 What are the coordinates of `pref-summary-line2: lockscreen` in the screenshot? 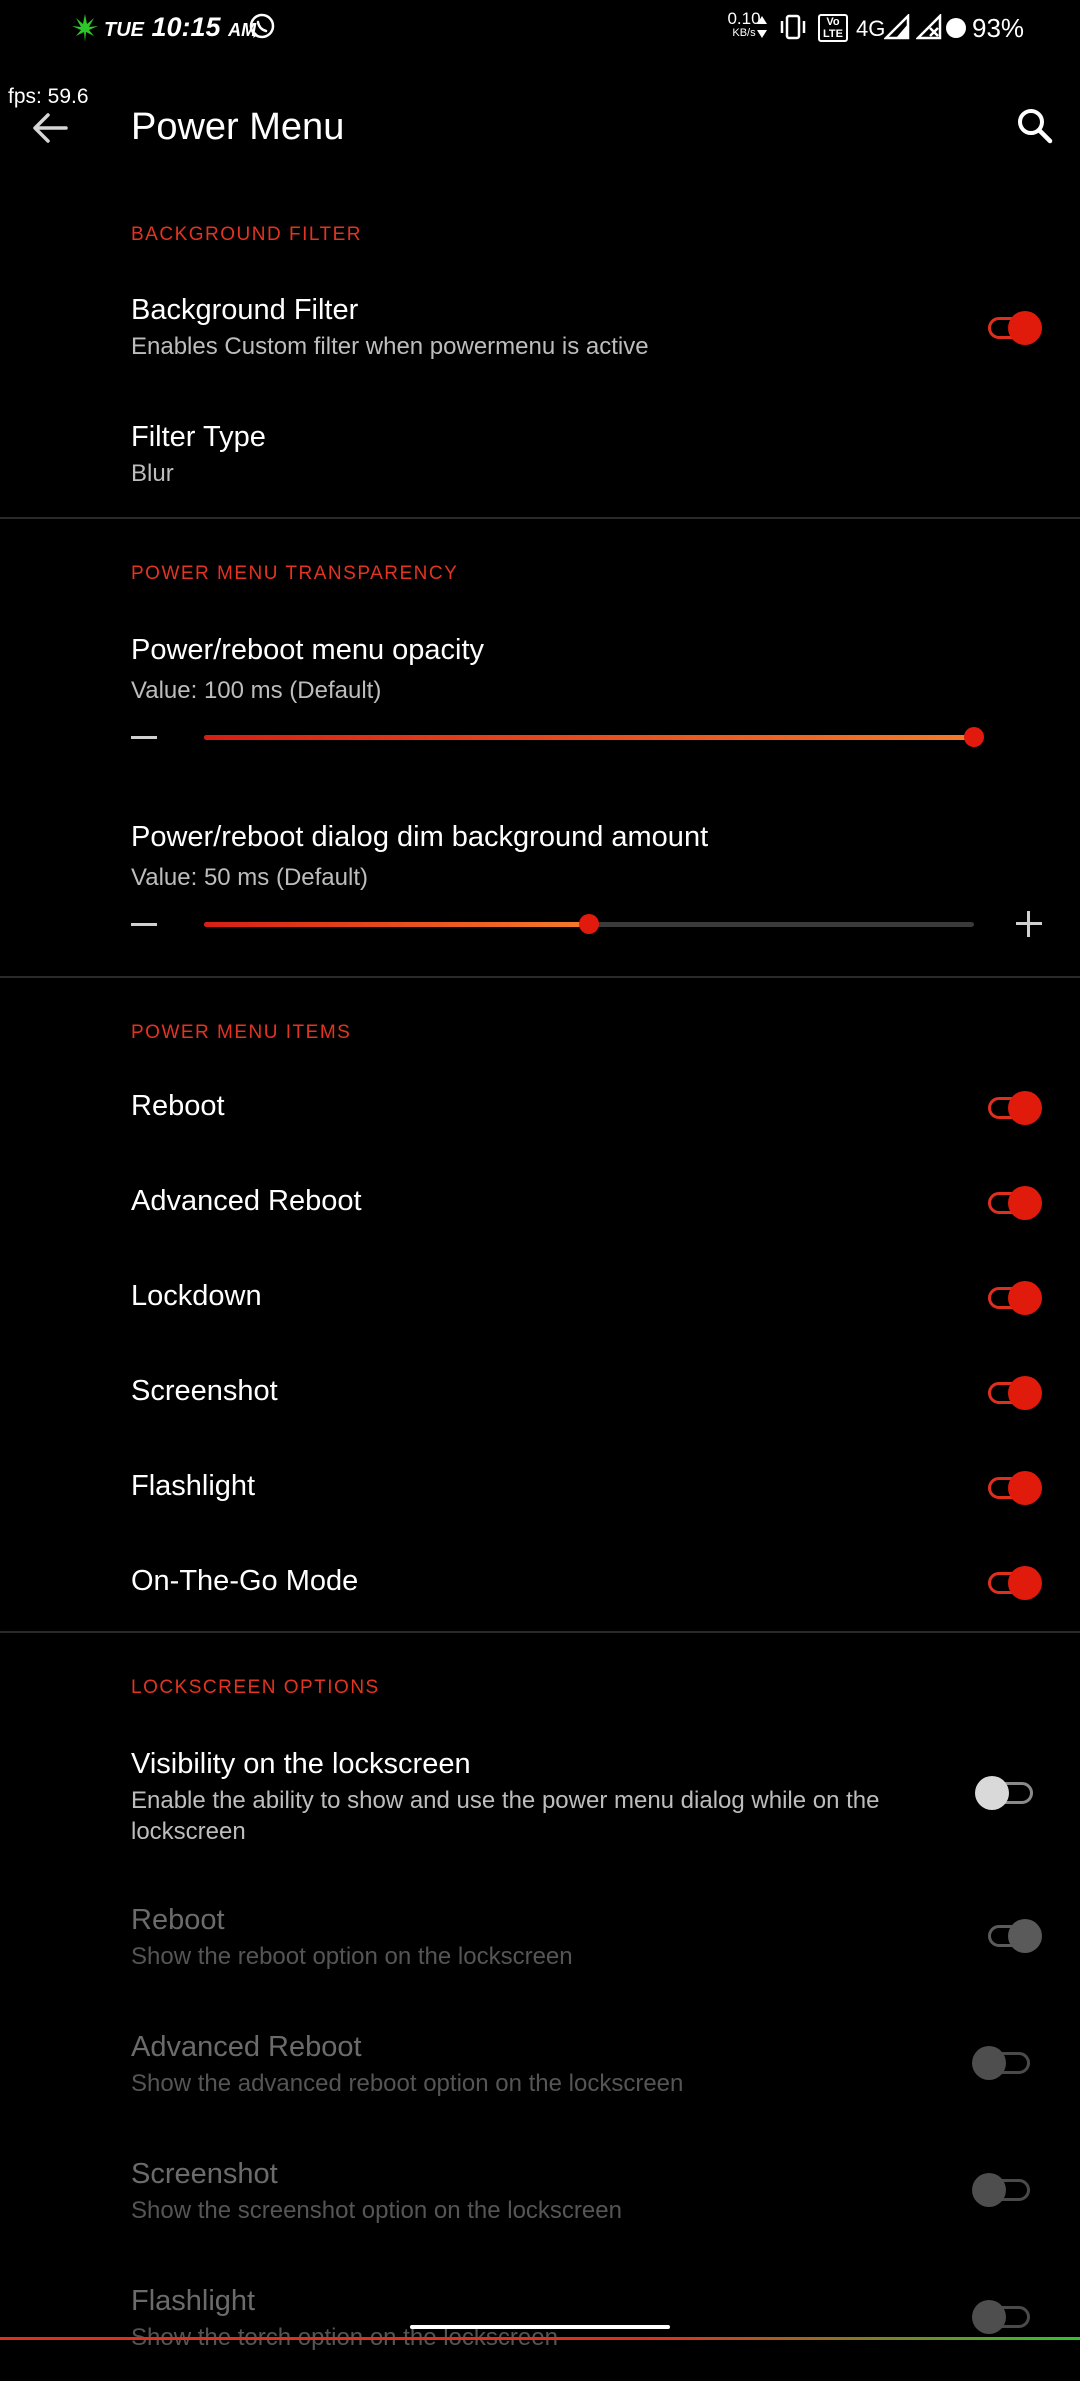 It's located at (188, 1831).